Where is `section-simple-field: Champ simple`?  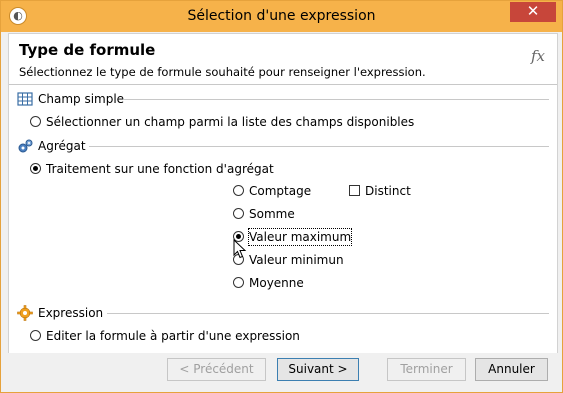 section-simple-field: Champ simple is located at coordinates (283, 99).